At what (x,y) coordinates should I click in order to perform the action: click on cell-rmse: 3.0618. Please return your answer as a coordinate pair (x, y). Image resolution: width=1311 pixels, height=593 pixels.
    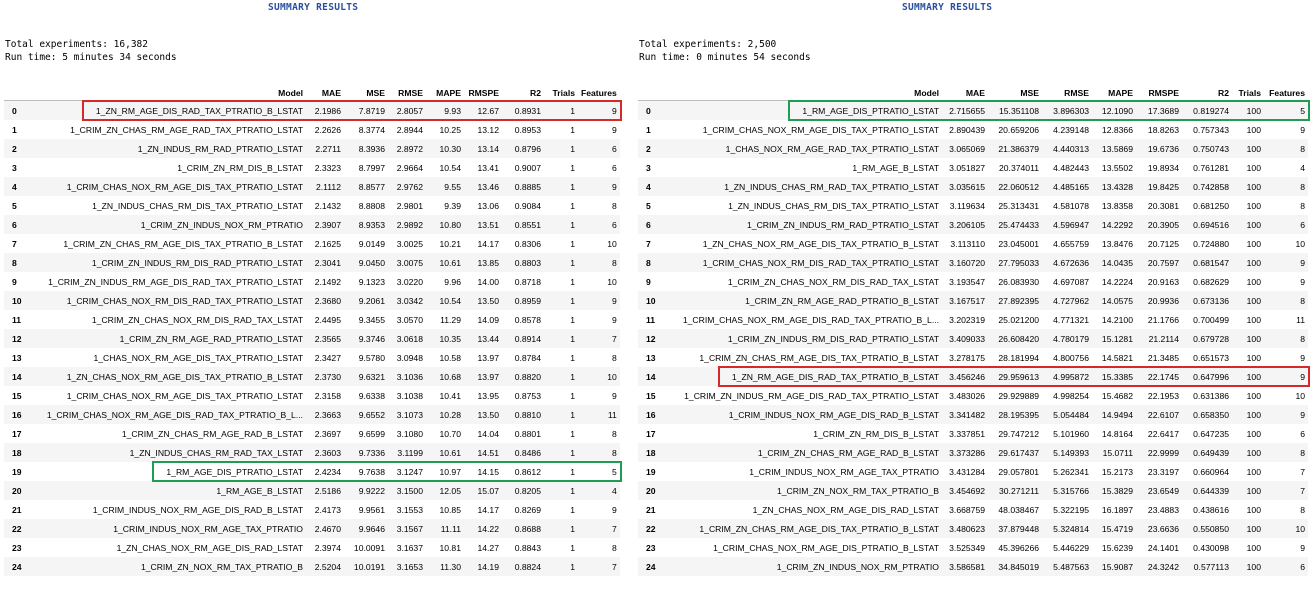
    Looking at the image, I should click on (407, 338).